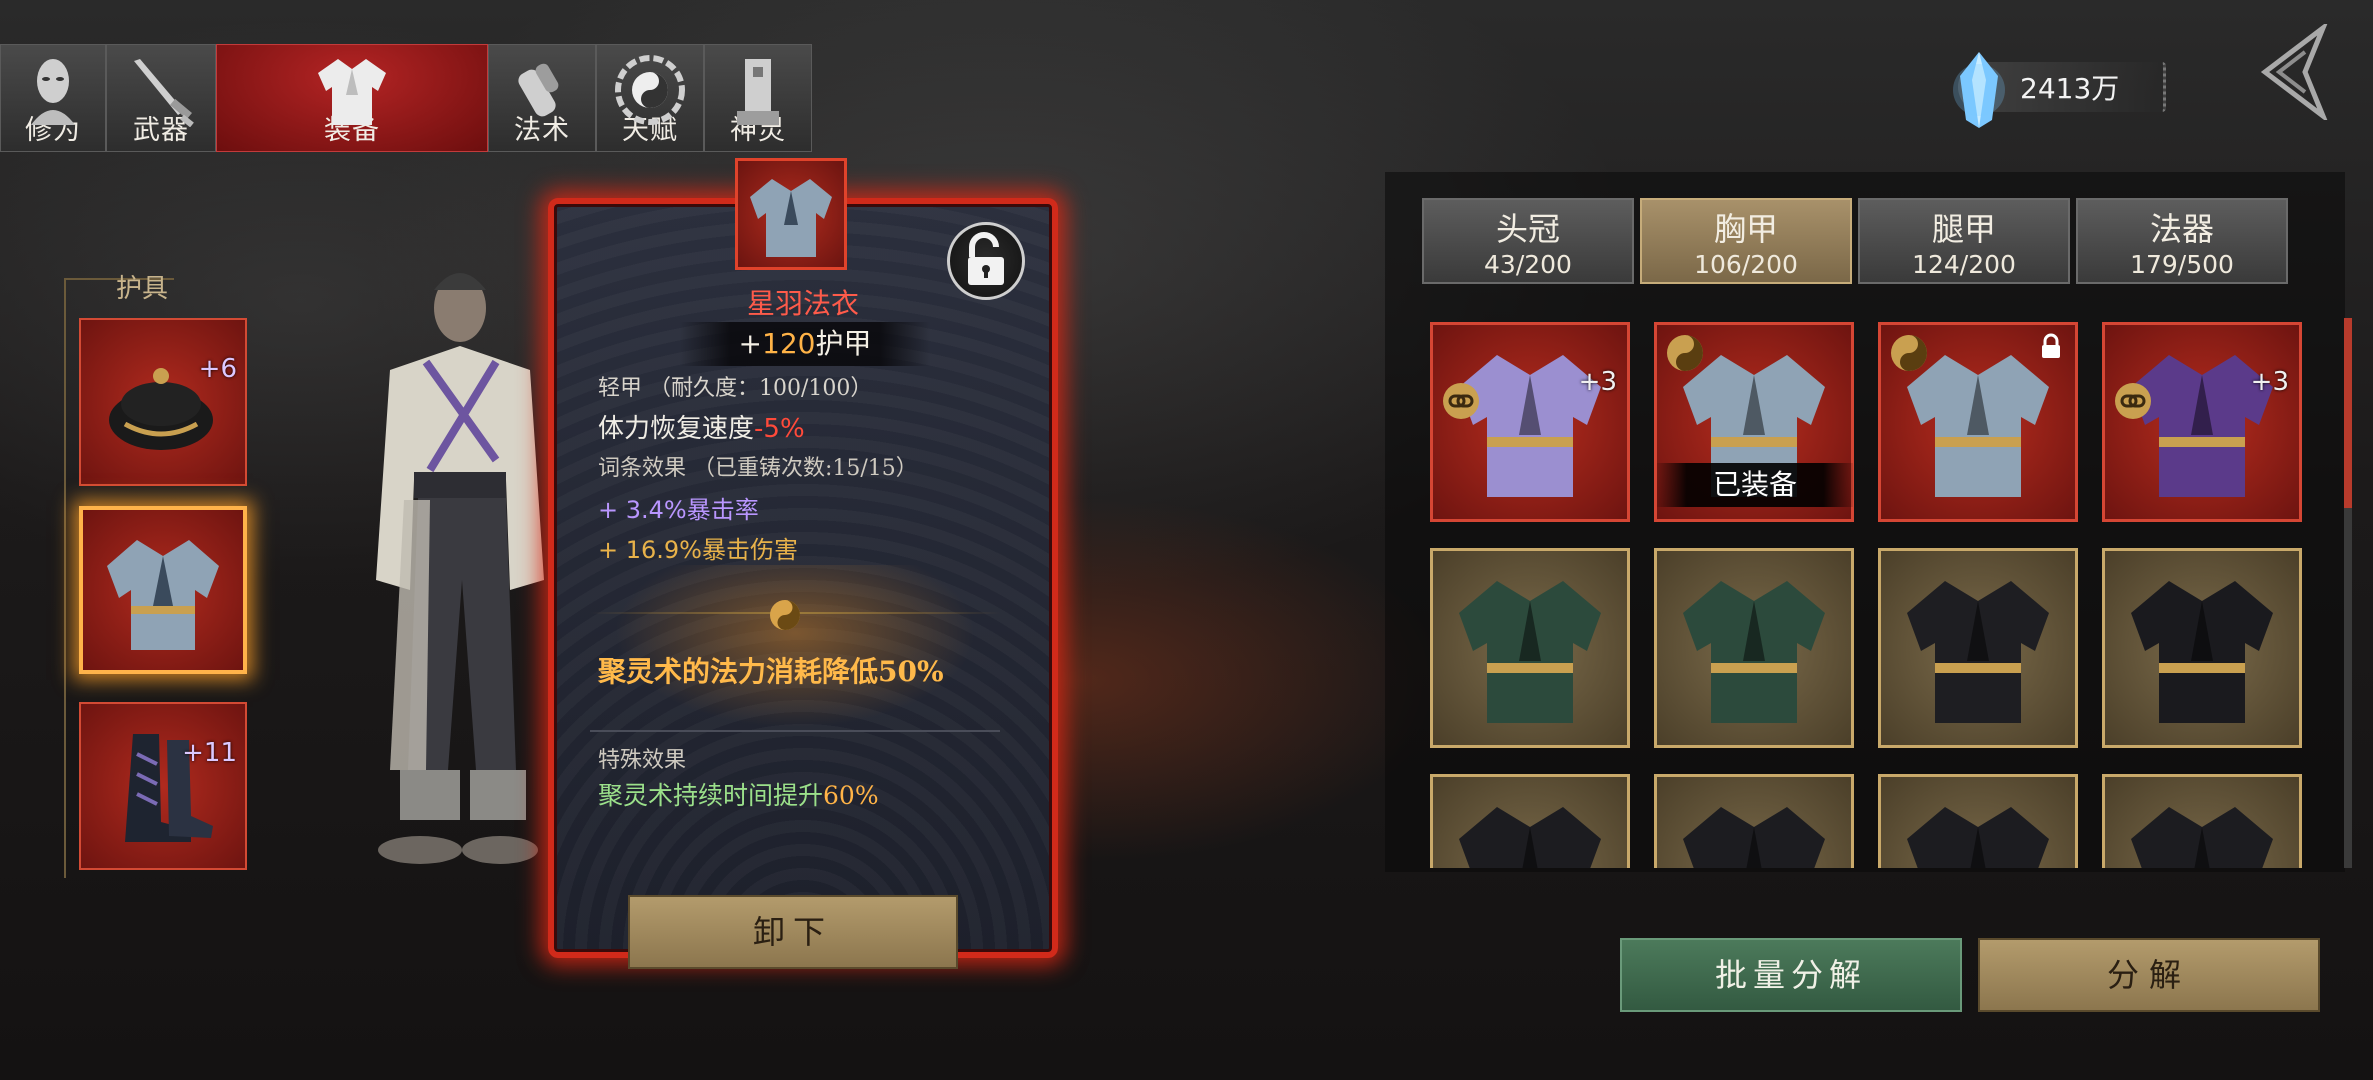 This screenshot has width=2373, height=1080. I want to click on category-count: 124/200, so click(1964, 264).